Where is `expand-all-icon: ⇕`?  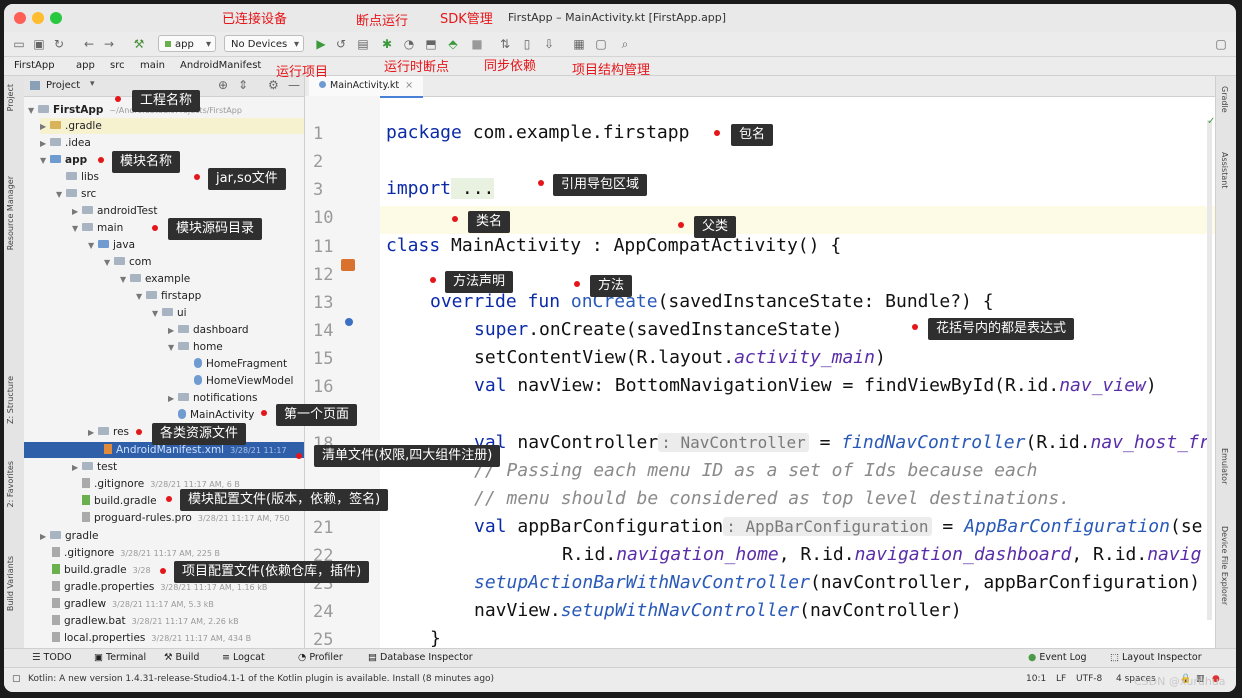 expand-all-icon: ⇕ is located at coordinates (243, 85).